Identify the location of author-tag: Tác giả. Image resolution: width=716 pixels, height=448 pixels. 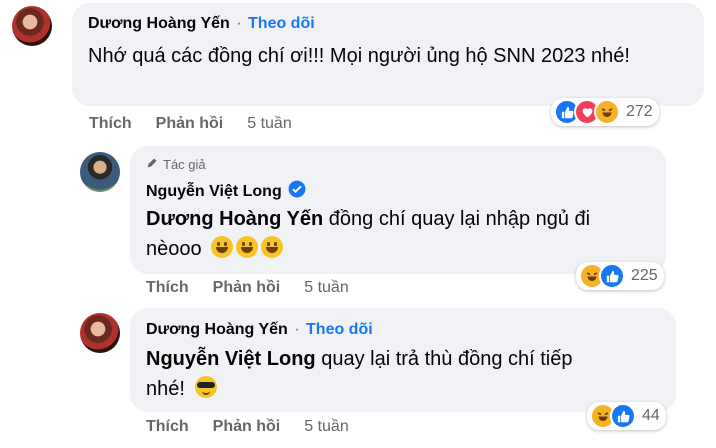
(184, 164).